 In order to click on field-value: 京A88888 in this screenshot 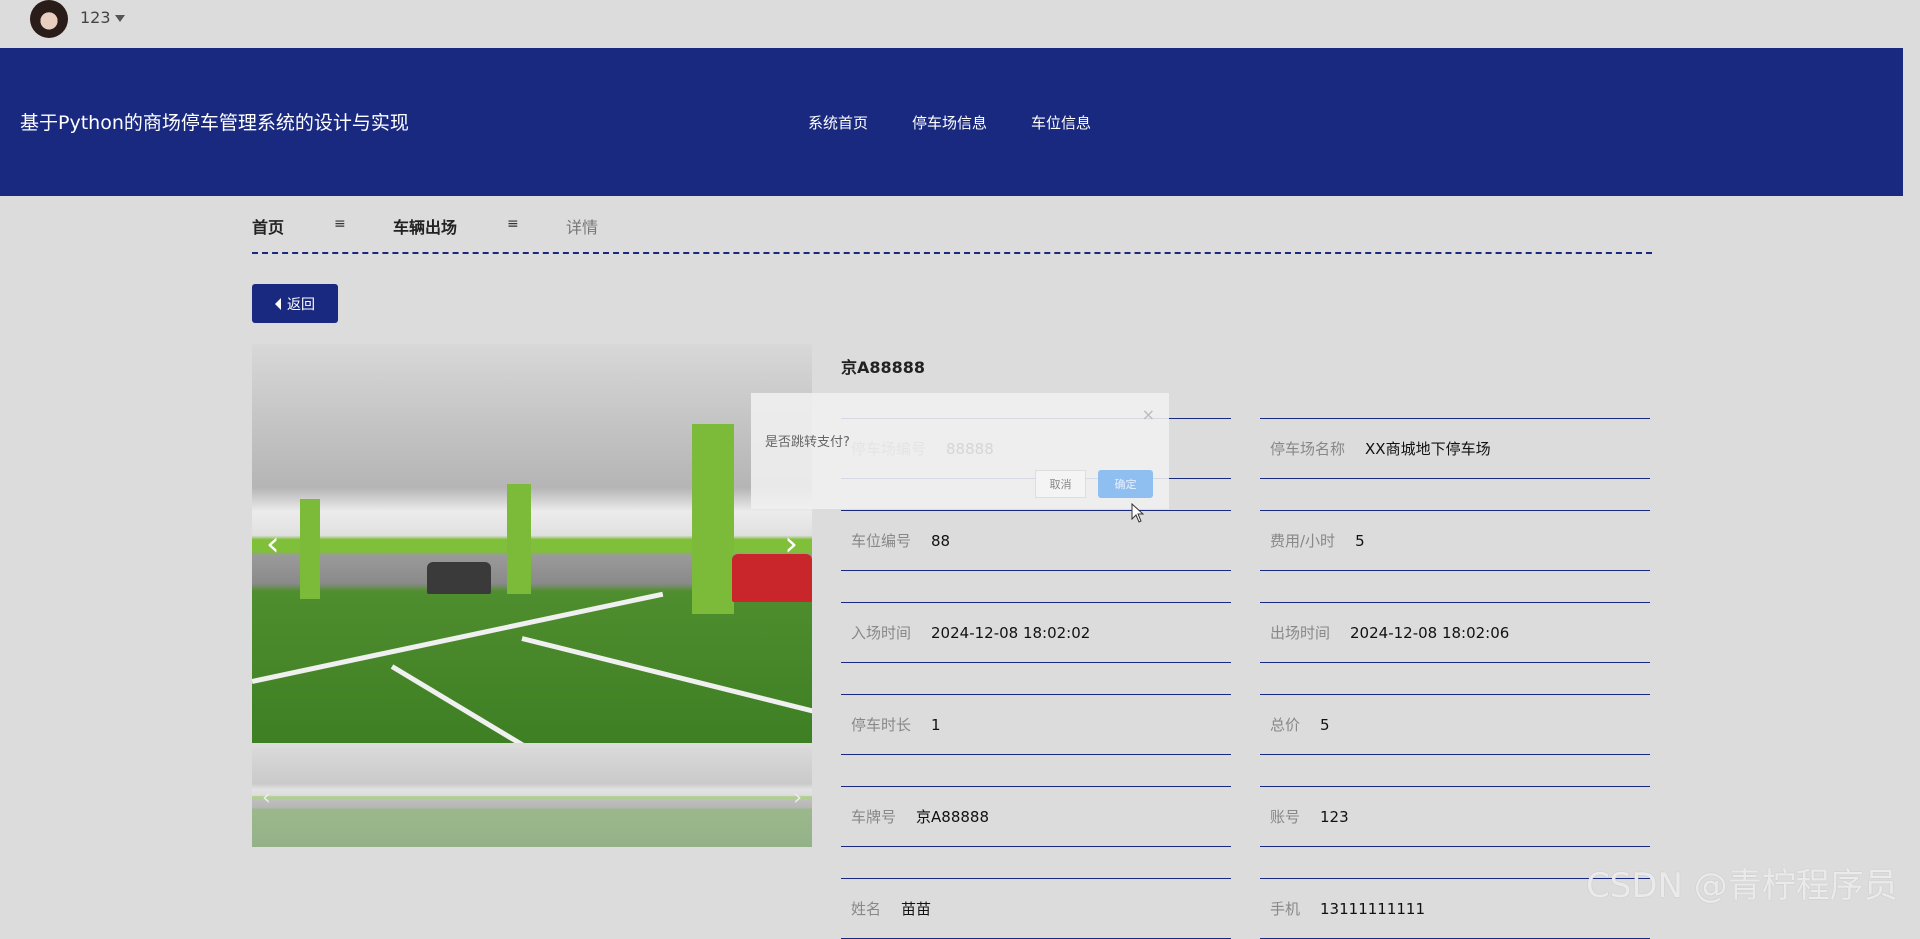, I will do `click(952, 817)`.